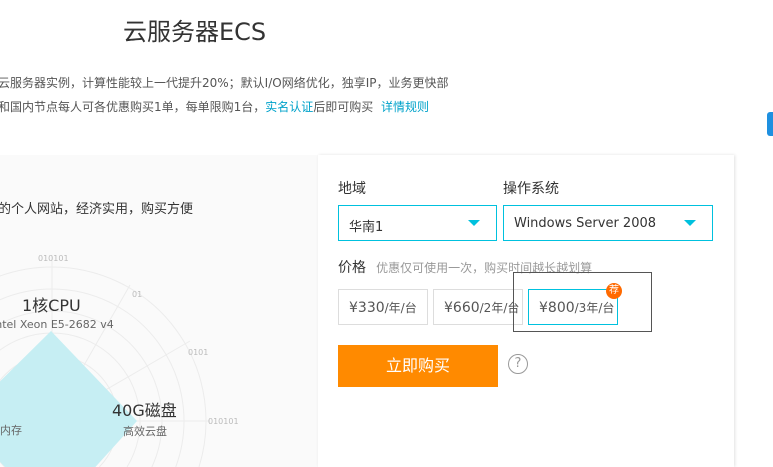 This screenshot has height=467, width=773. I want to click on desc-text: 和国内节点每人可各优惠购买1单，每单限购1台，, so click(133, 107).